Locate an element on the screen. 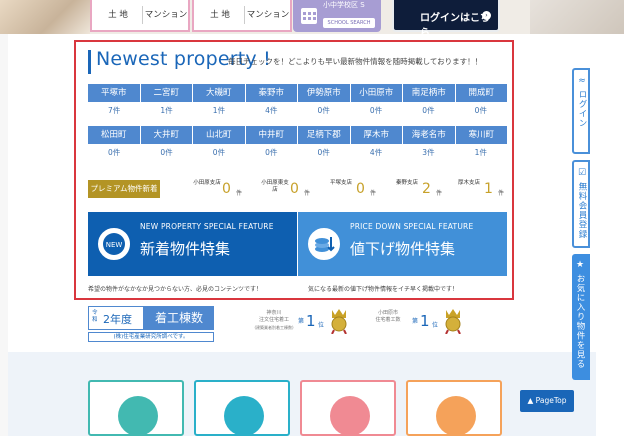  feature-ja-label: 値下げ物件特集 is located at coordinates (403, 249).